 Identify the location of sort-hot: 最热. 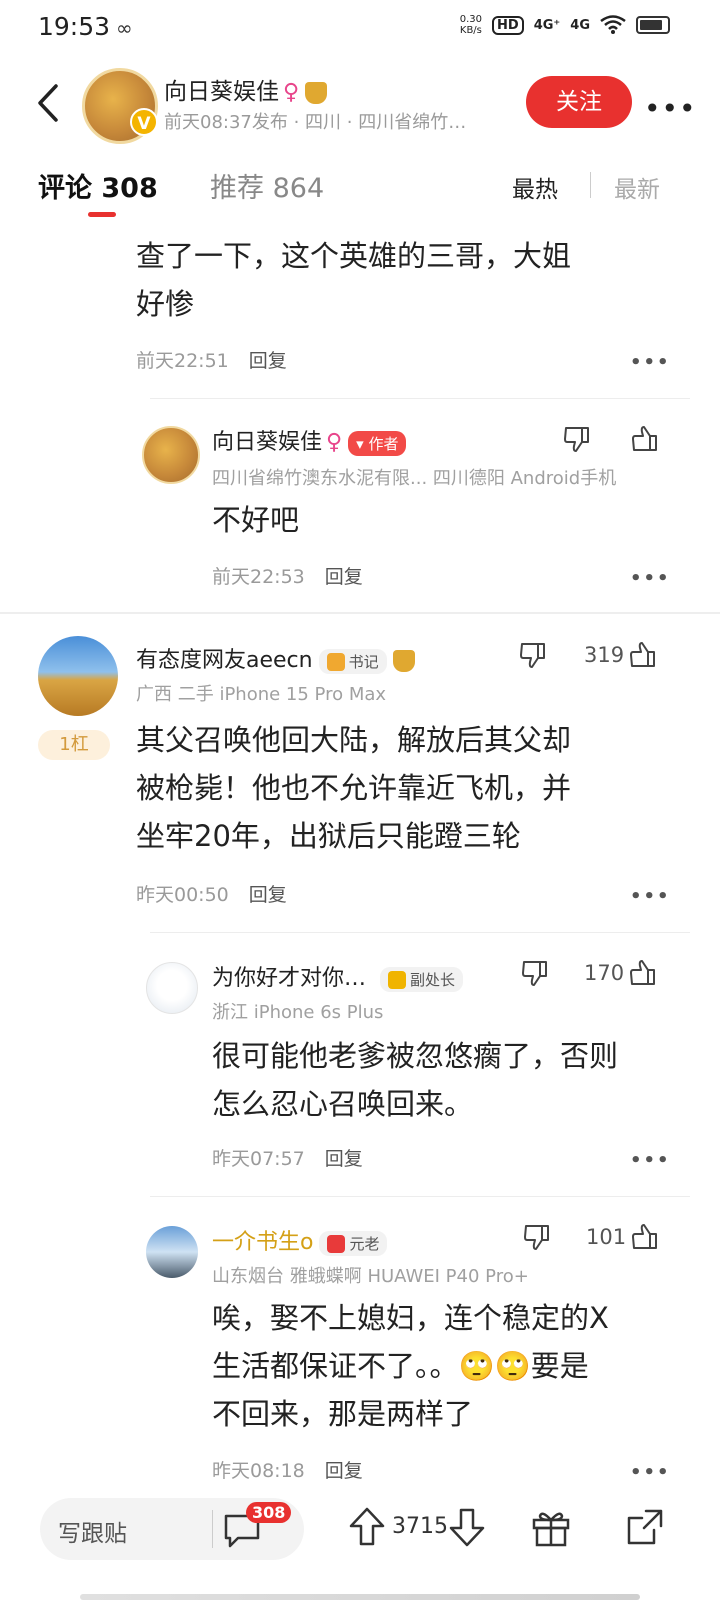
(535, 187).